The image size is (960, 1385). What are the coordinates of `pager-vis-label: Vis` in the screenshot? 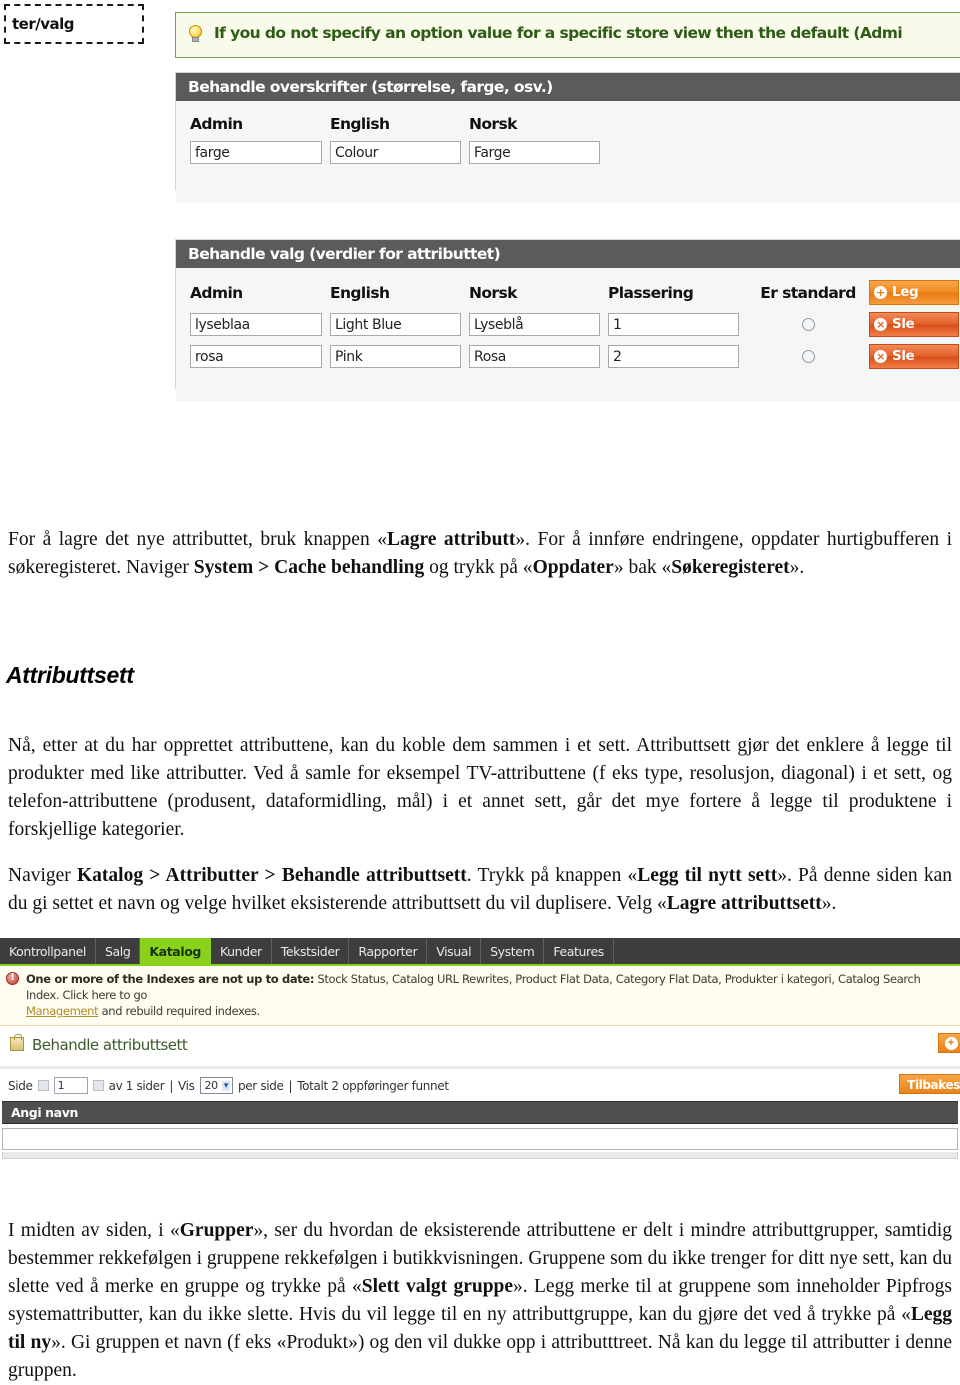 It's located at (186, 1085).